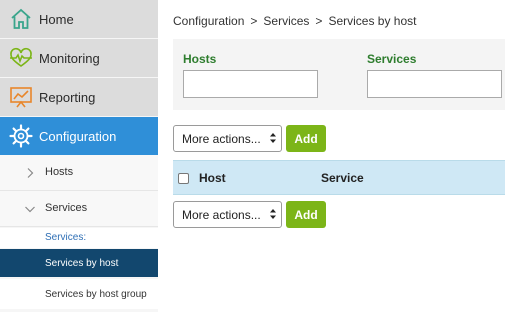 The image size is (505, 312). What do you see at coordinates (96, 294) in the screenshot?
I see `sidebar-item-services-by-host-group-label: Services by host group` at bounding box center [96, 294].